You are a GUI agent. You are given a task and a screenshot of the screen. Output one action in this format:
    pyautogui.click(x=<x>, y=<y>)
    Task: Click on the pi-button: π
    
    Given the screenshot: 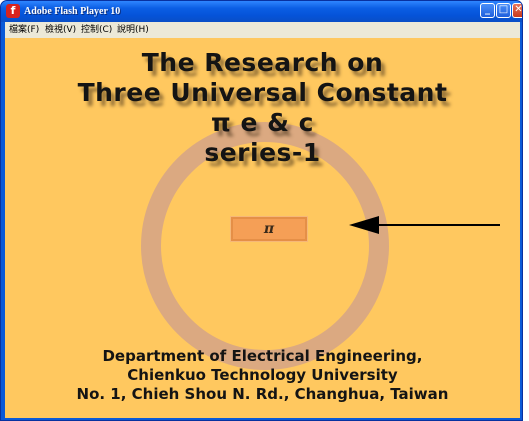 What is the action you would take?
    pyautogui.click(x=269, y=229)
    